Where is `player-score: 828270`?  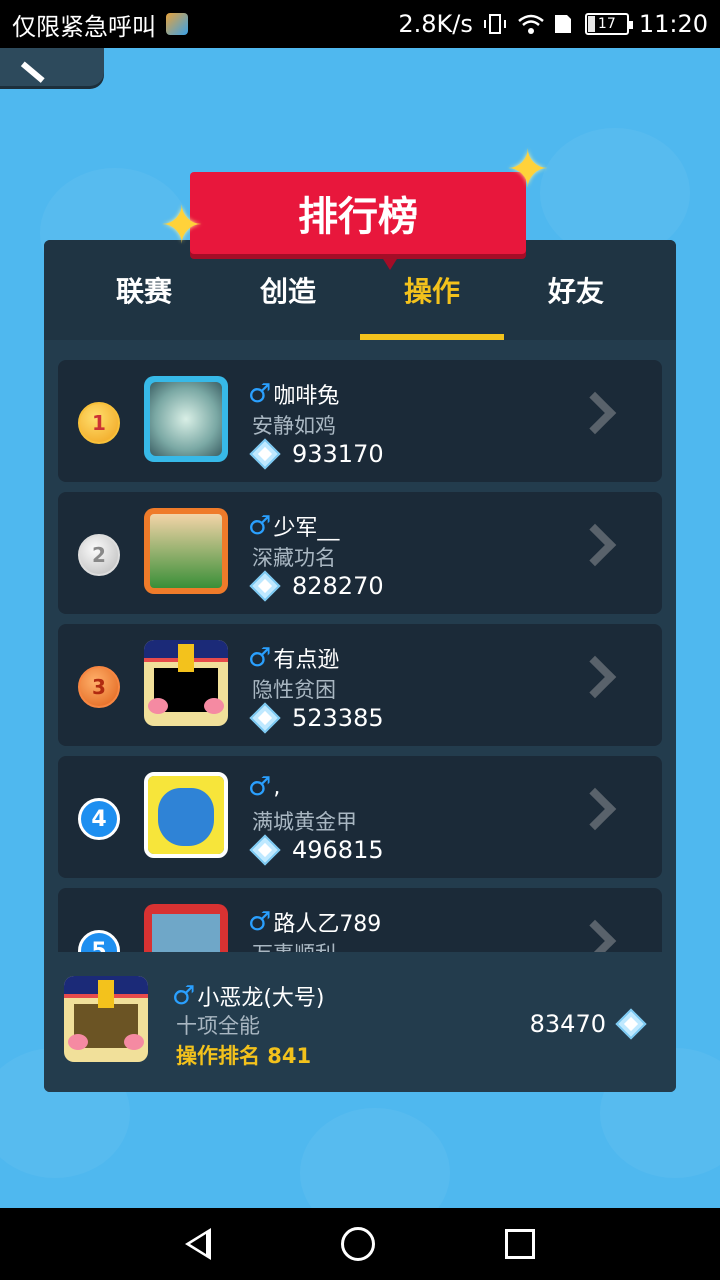 player-score: 828270 is located at coordinates (338, 586).